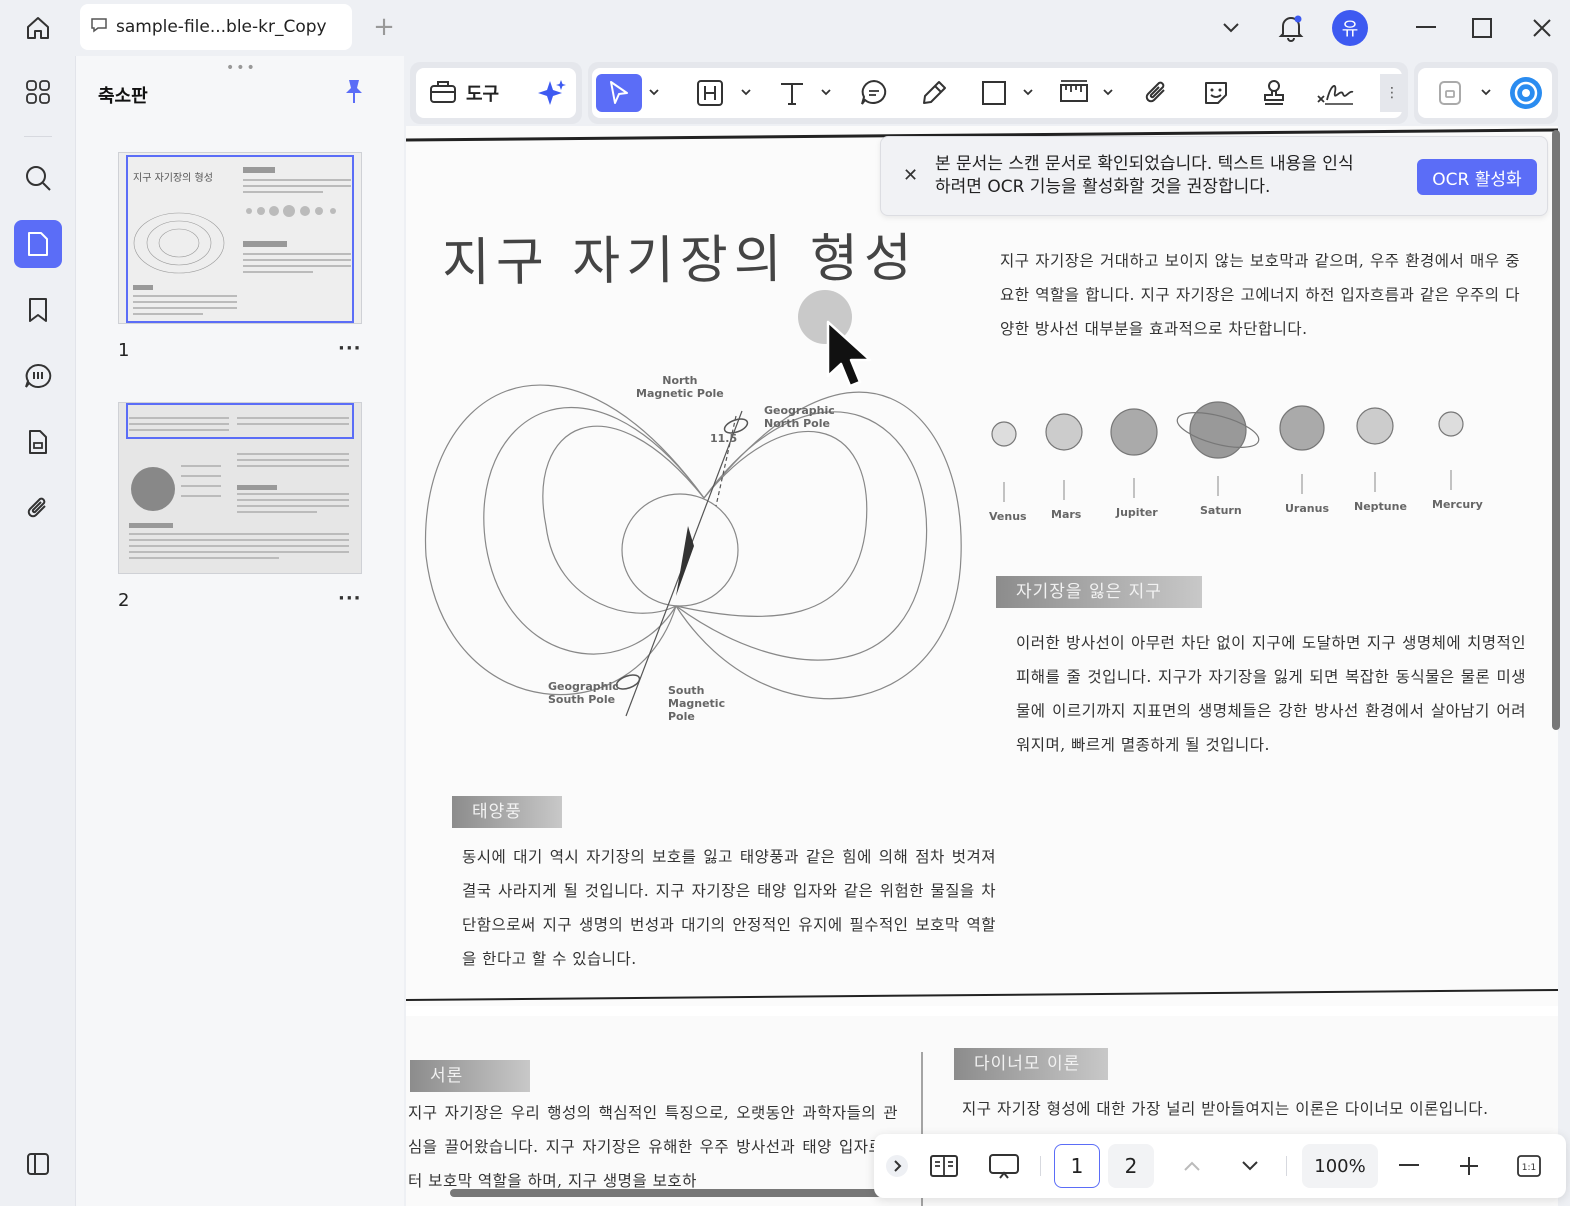 This screenshot has height=1206, width=1570. Describe the element at coordinates (1274, 93) in the screenshot. I see `stamp-tool` at that location.